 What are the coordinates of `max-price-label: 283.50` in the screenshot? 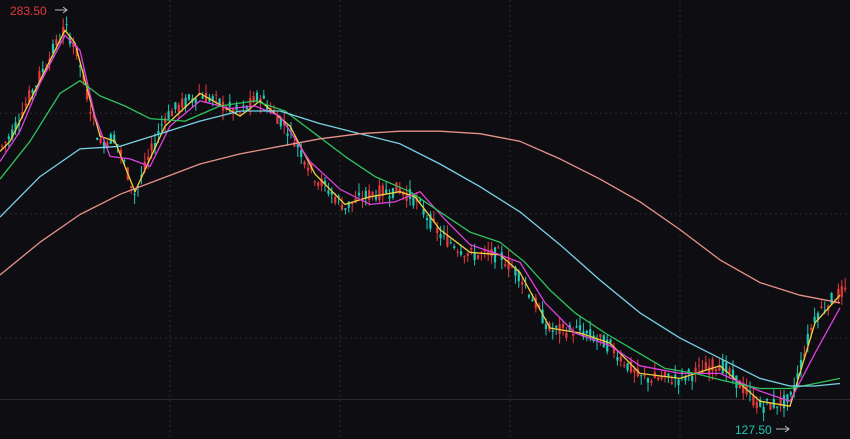 It's located at (28, 11).